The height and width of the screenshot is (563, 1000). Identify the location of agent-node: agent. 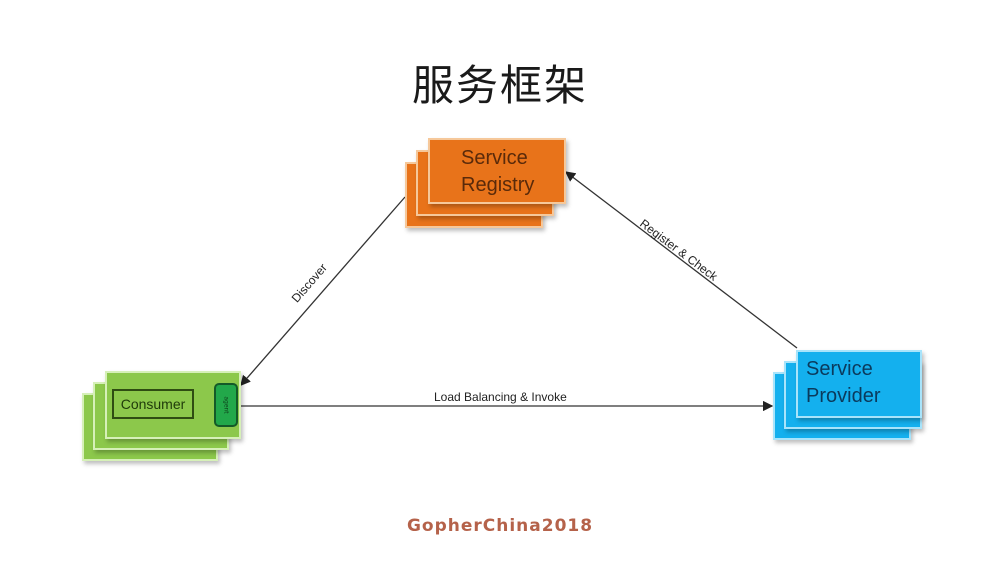
(226, 405).